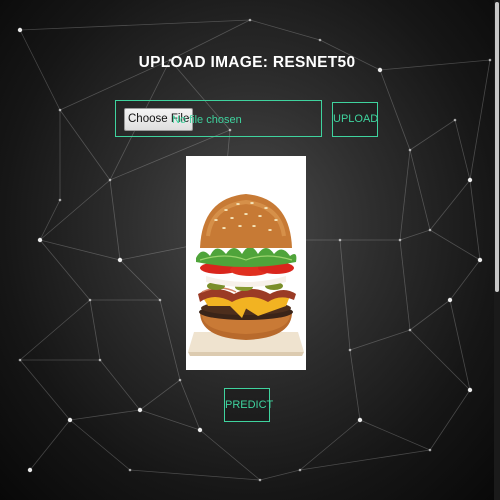 The image size is (500, 500). Describe the element at coordinates (497, 147) in the screenshot. I see `scrollbar-thumb` at that location.